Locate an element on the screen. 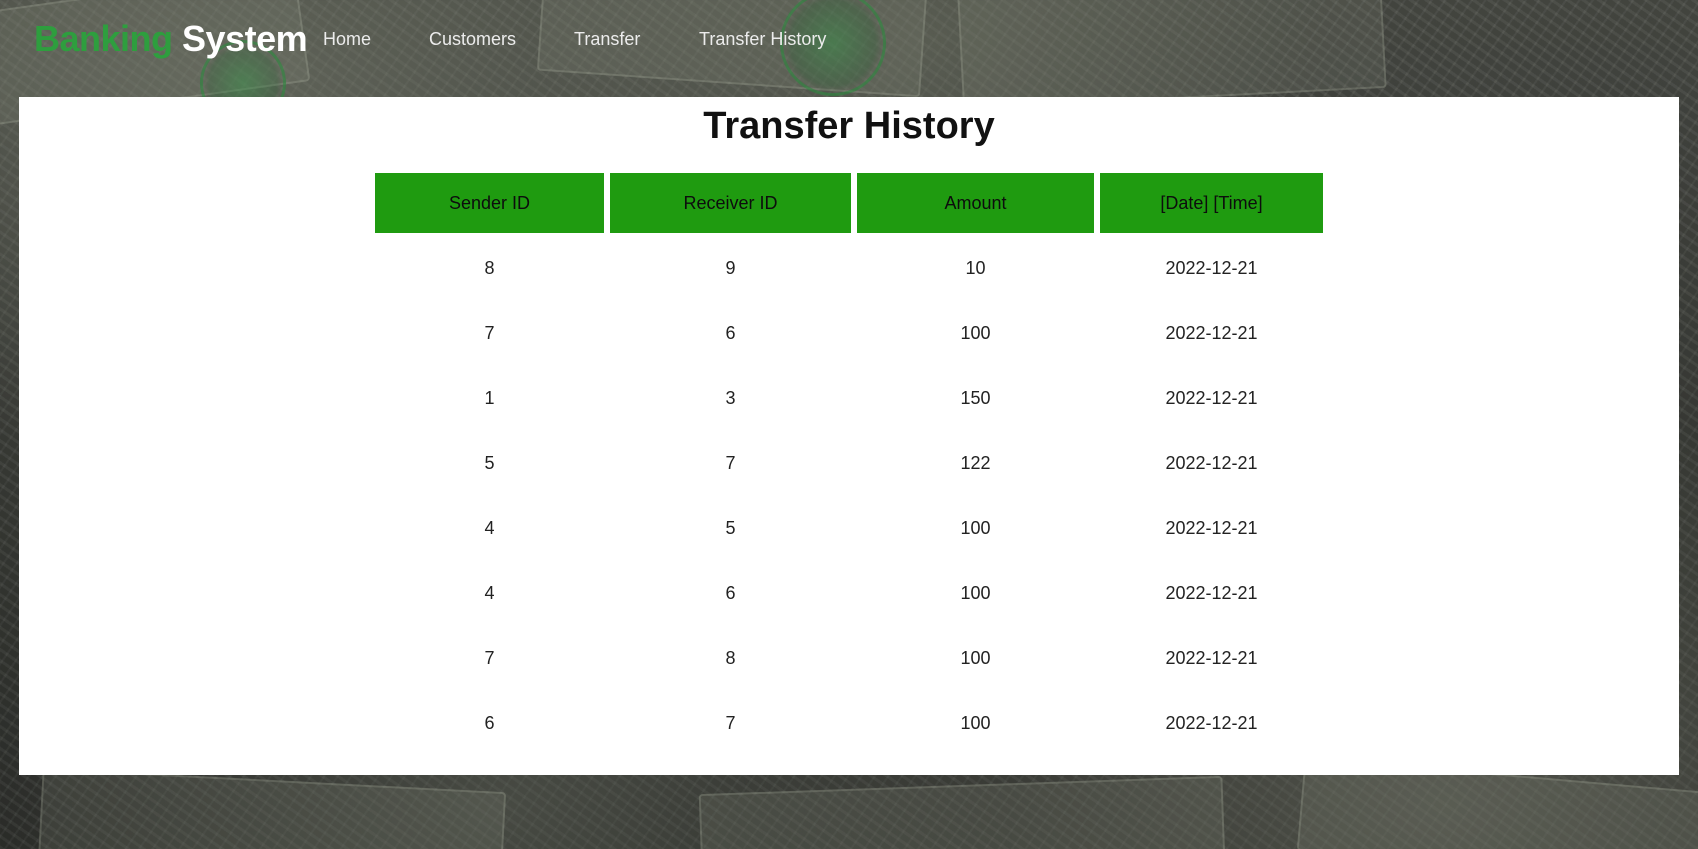 This screenshot has width=1698, height=849. table-row: 4 6 100 2022-12-21 is located at coordinates (849, 593).